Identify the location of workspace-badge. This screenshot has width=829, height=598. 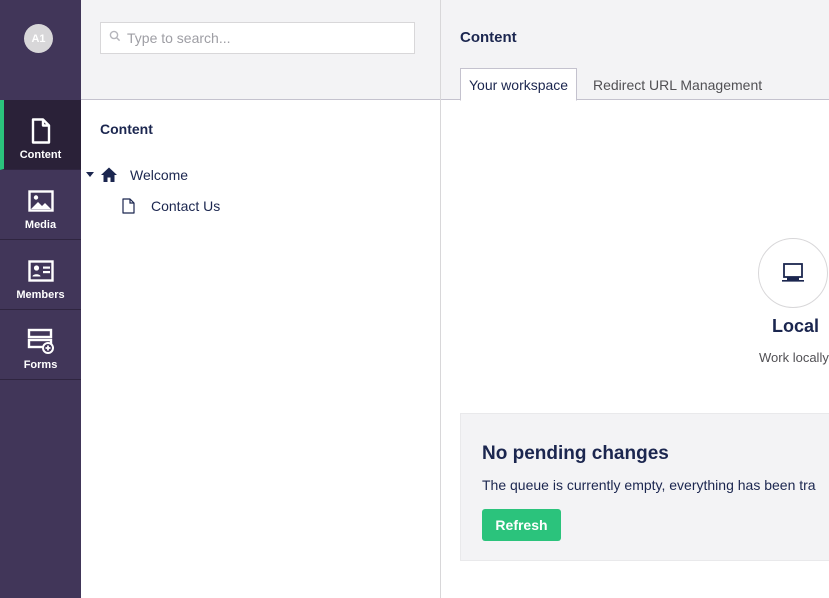
(793, 273).